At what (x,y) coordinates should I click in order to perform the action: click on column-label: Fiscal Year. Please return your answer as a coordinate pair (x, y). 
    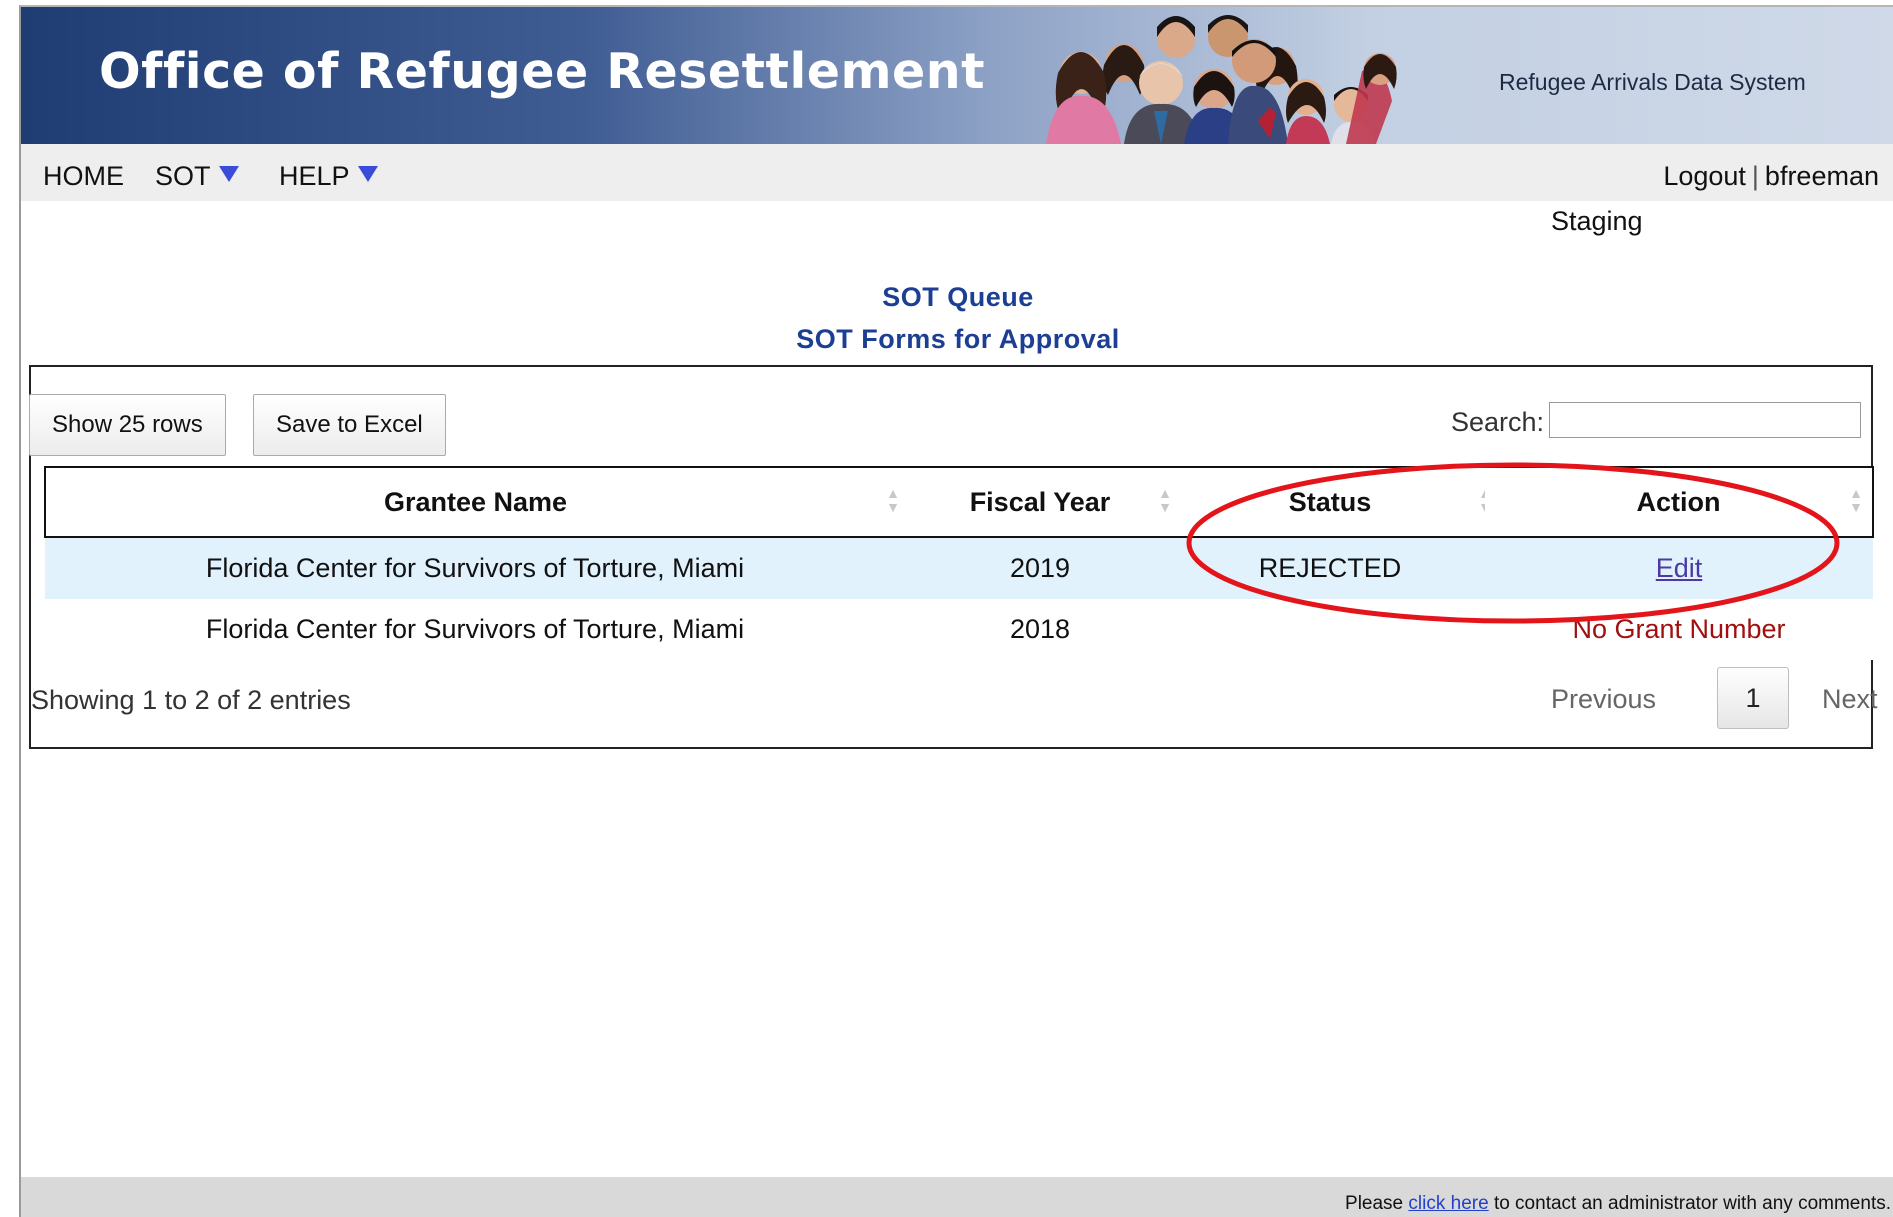
    Looking at the image, I should click on (1040, 501).